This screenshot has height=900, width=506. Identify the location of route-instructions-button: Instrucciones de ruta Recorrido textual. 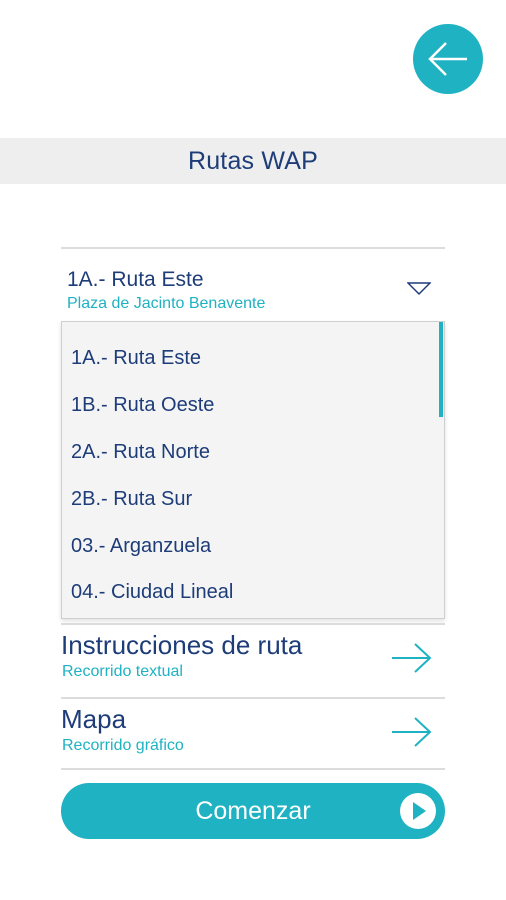
(253, 659).